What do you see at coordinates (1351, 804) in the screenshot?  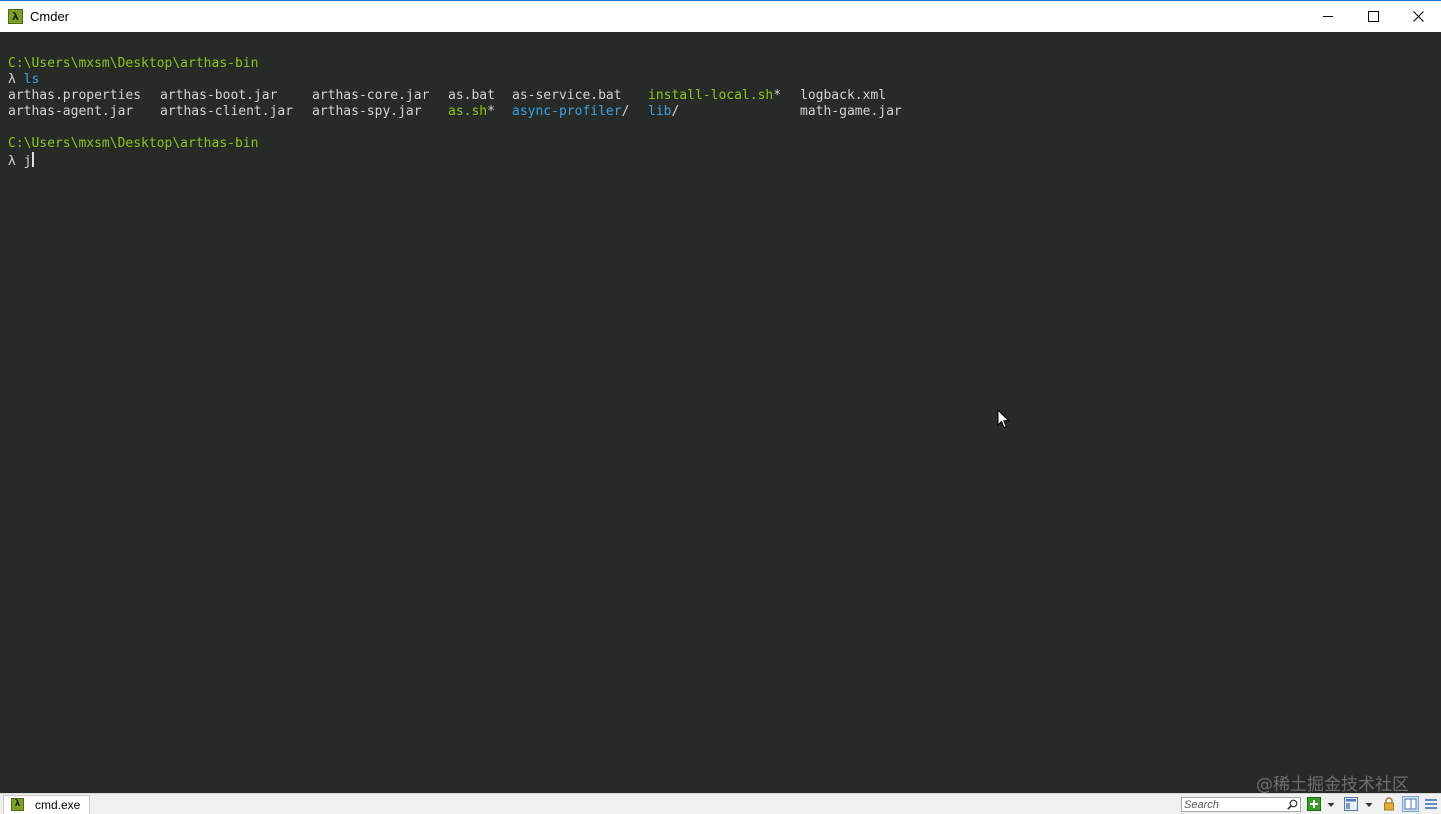 I see `layout-icon` at bounding box center [1351, 804].